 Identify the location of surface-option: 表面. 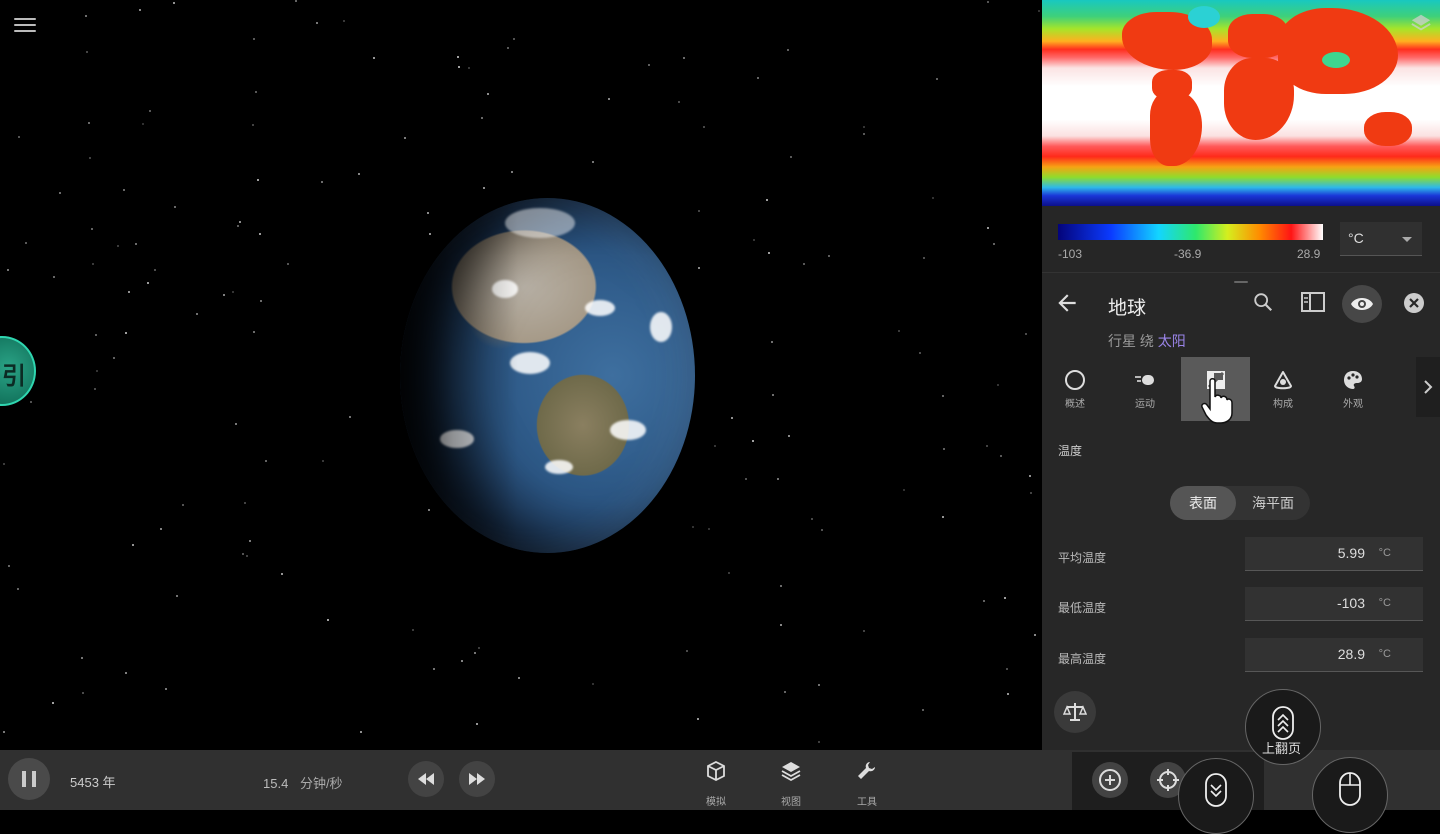
(1203, 503).